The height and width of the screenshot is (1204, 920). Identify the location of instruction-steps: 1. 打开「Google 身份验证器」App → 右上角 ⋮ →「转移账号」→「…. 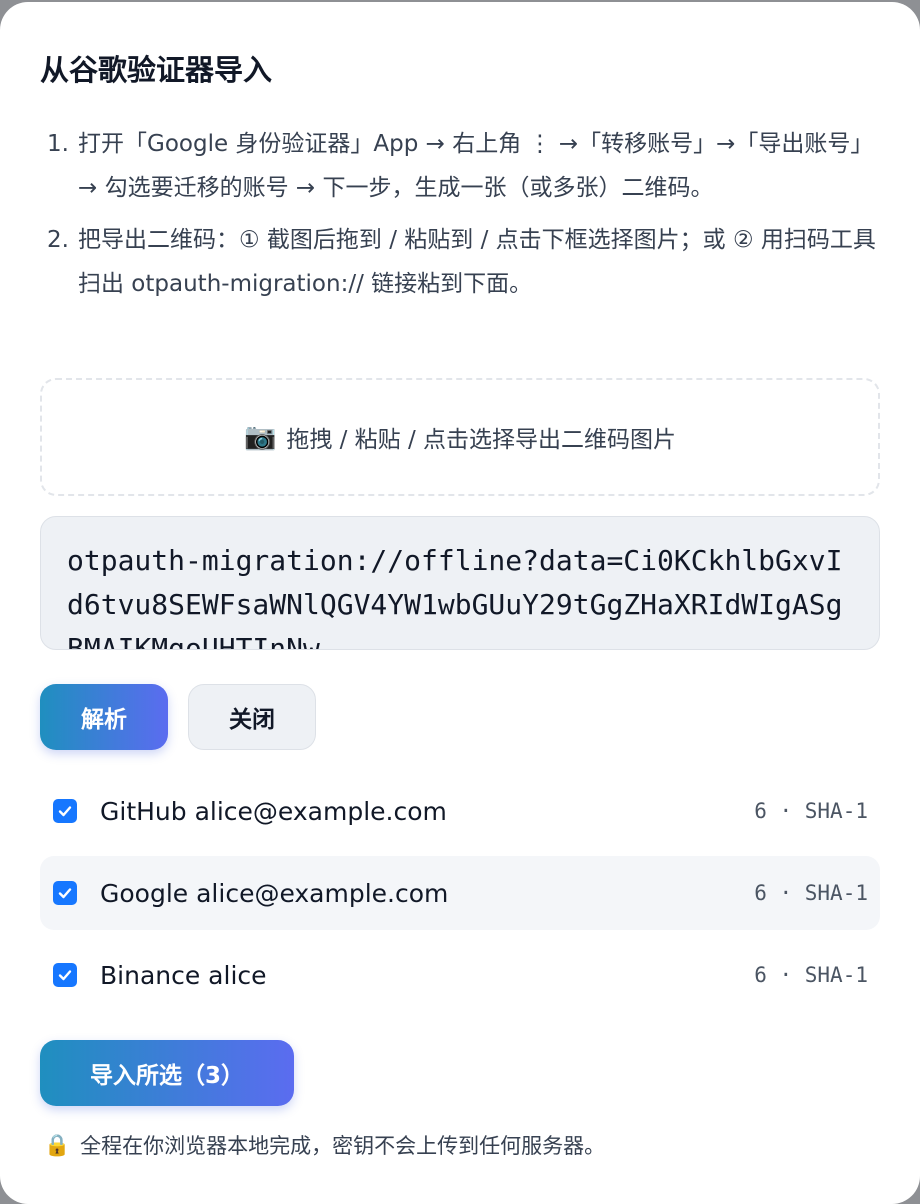
(460, 218).